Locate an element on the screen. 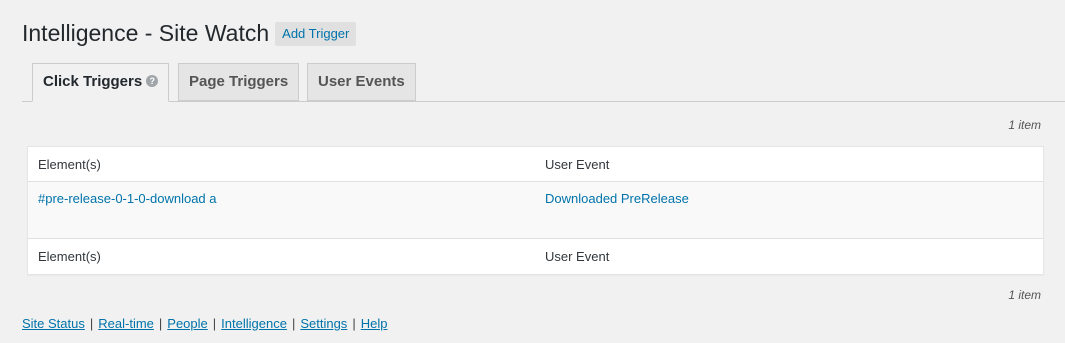 This screenshot has width=1065, height=343. tab-label: Click Triggers is located at coordinates (93, 81).